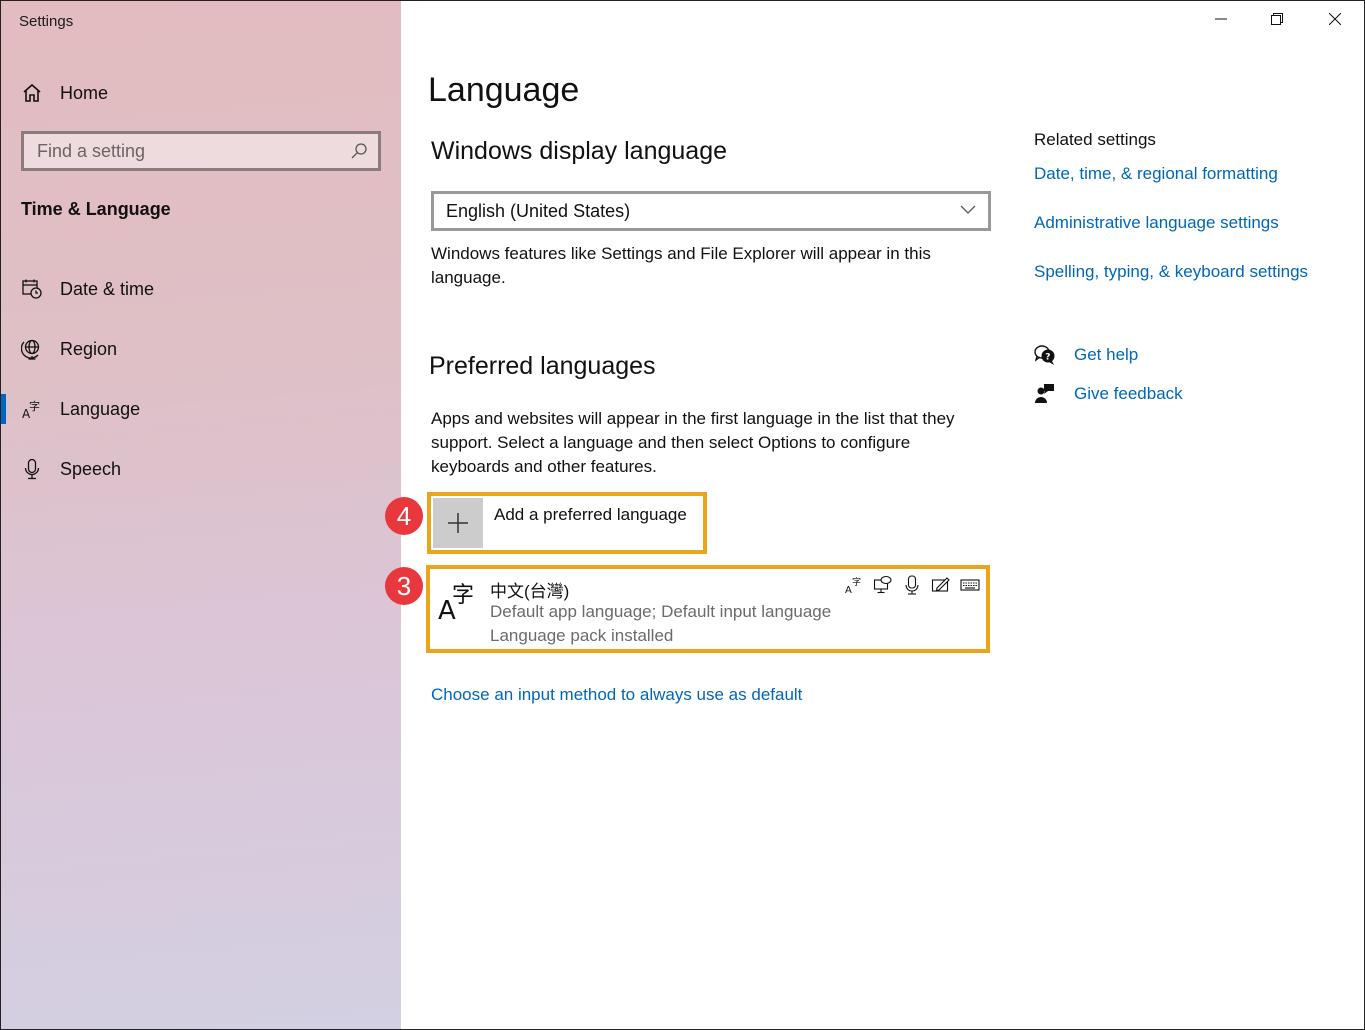 The width and height of the screenshot is (1365, 1030). I want to click on date-time-regional-link: Date, time, & regional formatting, so click(1156, 174).